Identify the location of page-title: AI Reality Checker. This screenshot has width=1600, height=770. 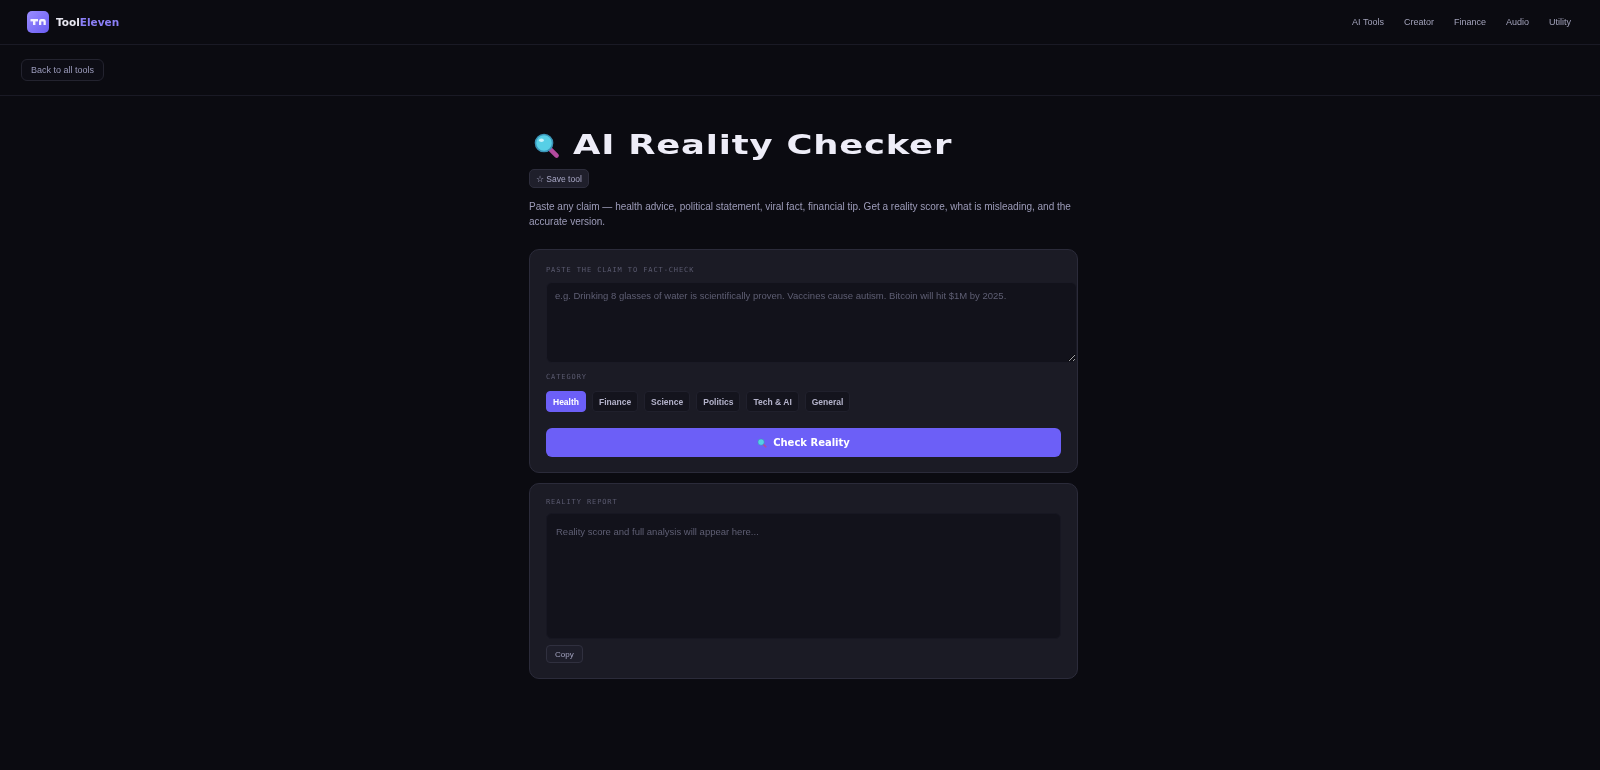
(763, 145).